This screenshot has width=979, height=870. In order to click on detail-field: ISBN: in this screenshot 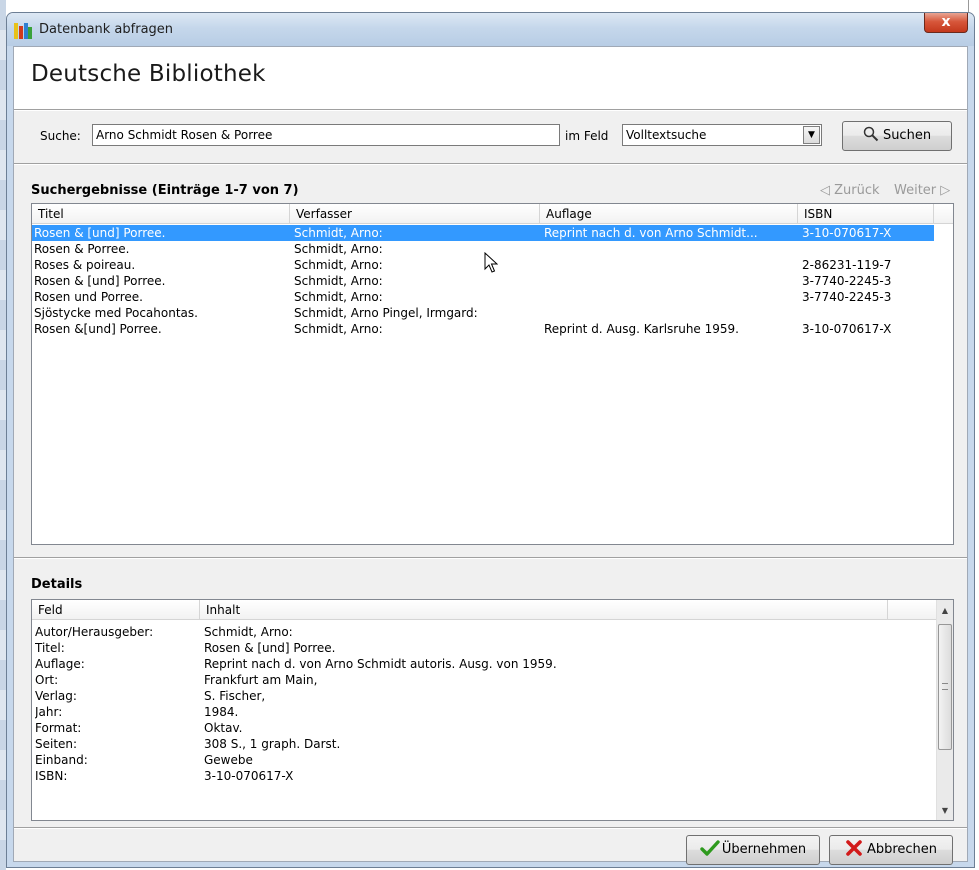, I will do `click(51, 776)`.